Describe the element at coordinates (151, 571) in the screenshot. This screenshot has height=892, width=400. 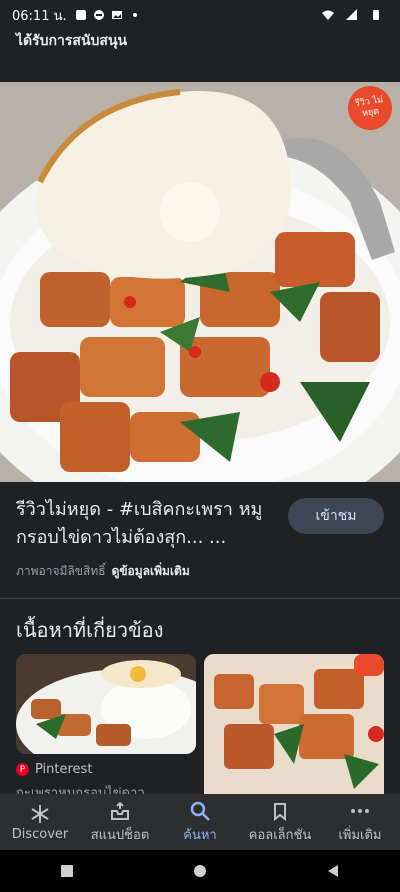
I see `more-info-link: ดูข้อมูลเพิ่มเติม` at that location.